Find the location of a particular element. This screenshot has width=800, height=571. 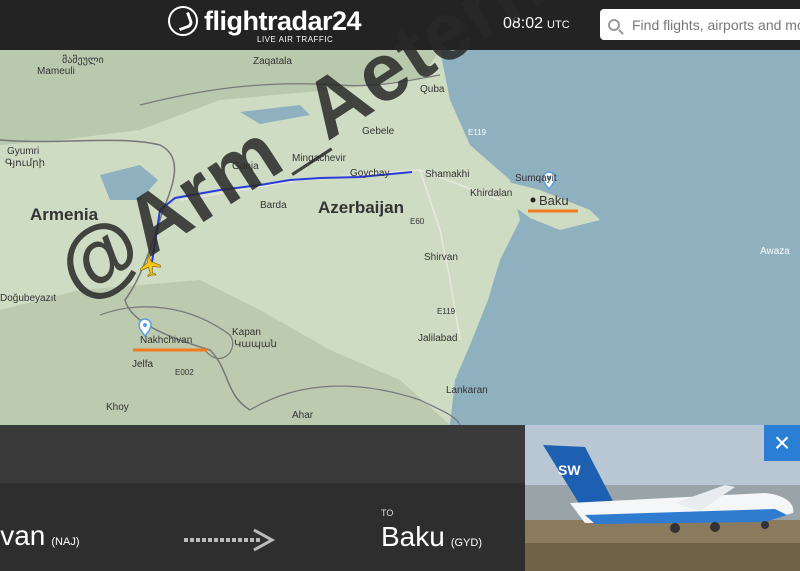

close-icon: × is located at coordinates (782, 442).